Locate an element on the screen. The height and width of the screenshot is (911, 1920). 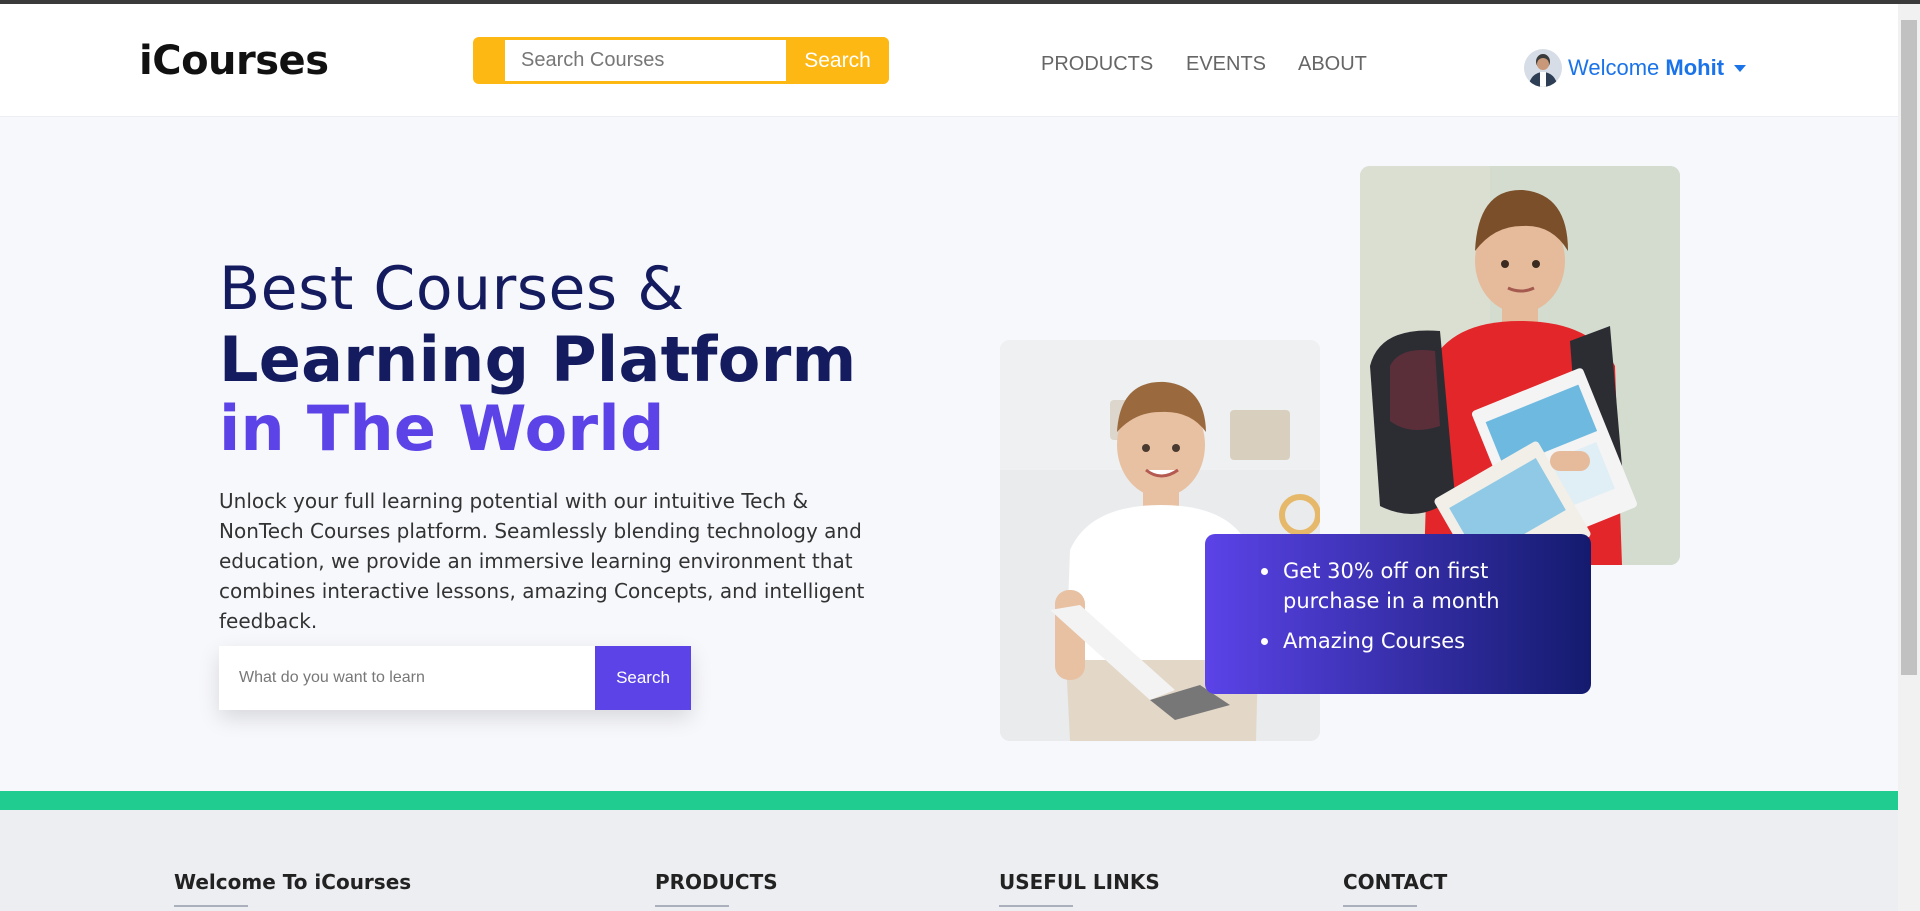
learn-search-button: Search is located at coordinates (643, 678).